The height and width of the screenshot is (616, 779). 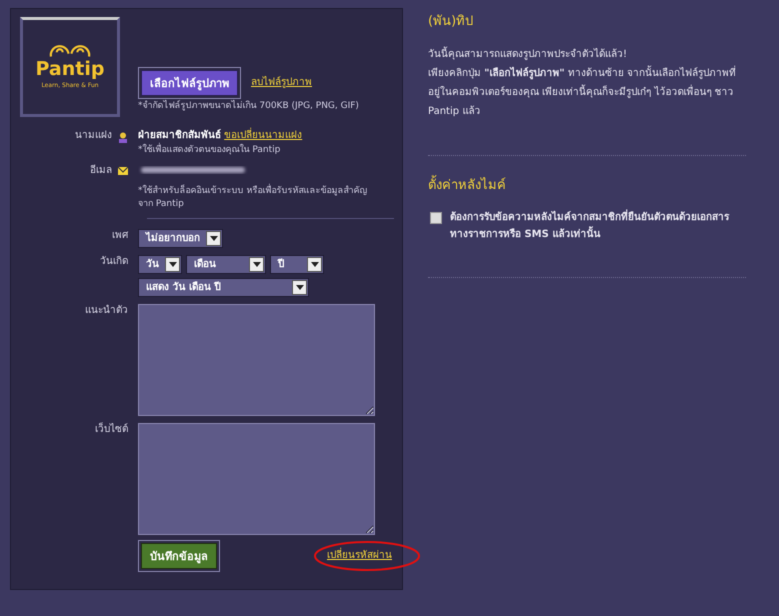 I want to click on mic-settings-title: ตั้งค่าหลังไมค์, so click(x=587, y=184).